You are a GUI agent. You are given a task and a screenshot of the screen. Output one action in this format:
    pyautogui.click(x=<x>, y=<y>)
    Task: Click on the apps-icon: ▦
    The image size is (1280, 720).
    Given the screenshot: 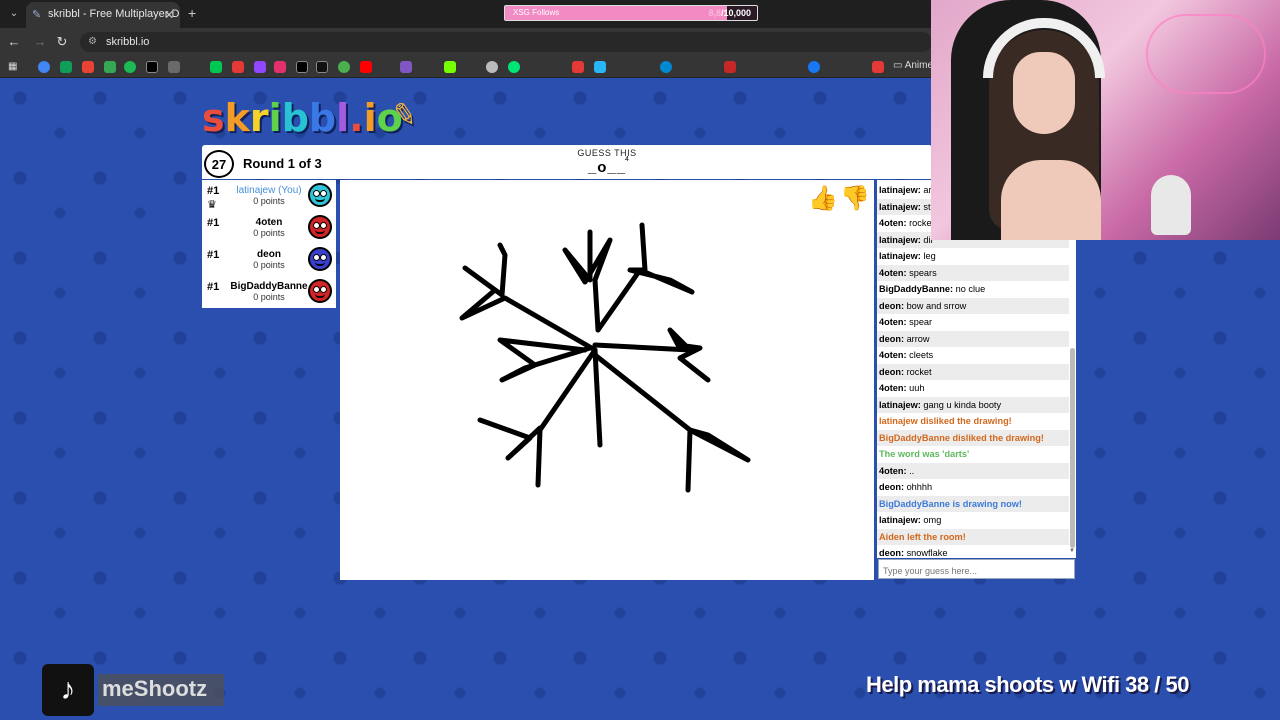 What is the action you would take?
    pyautogui.click(x=14, y=67)
    